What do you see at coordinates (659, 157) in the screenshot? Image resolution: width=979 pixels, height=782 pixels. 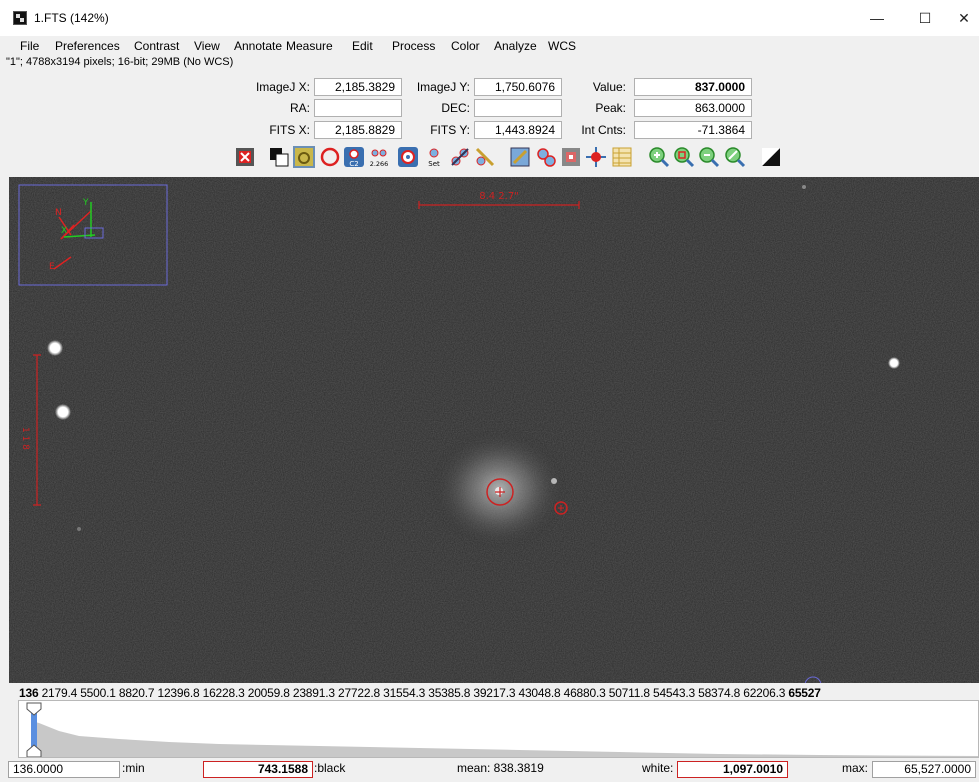 I see `zoom-in-icon` at bounding box center [659, 157].